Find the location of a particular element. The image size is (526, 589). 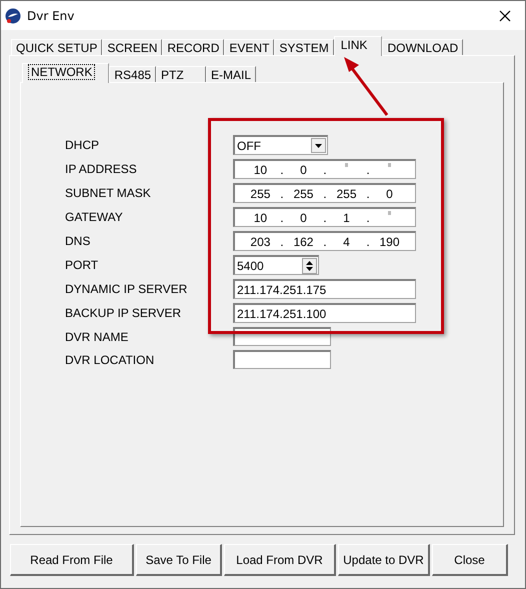

tab: NETWORK is located at coordinates (66, 73).